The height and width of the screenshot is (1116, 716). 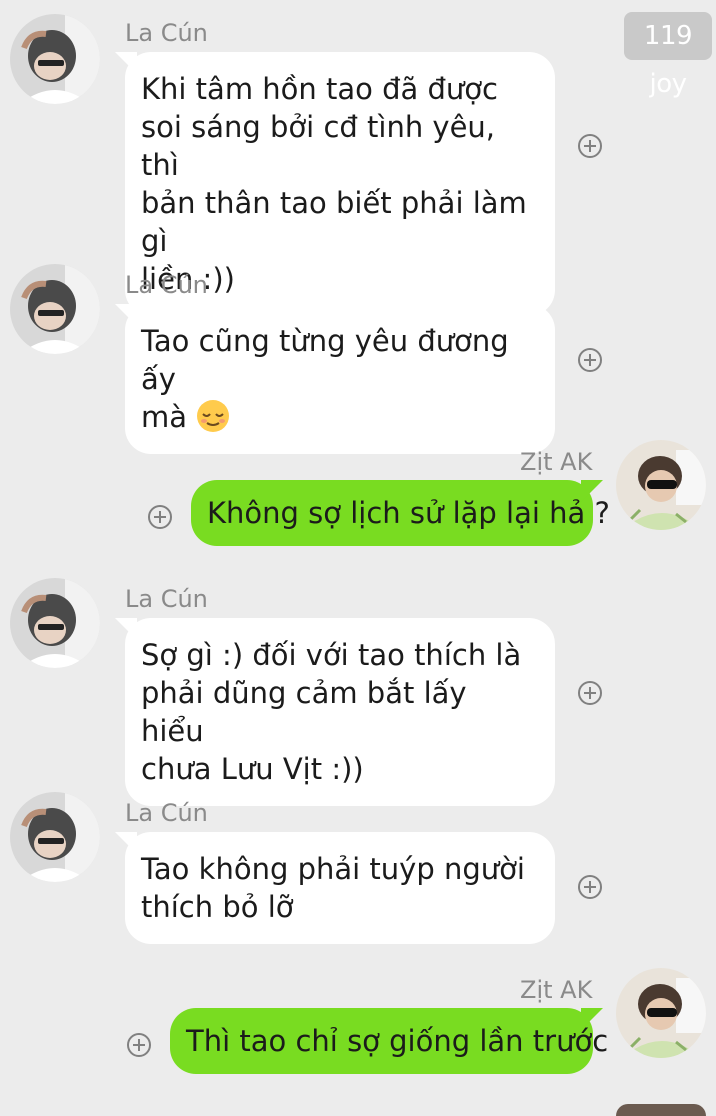 What do you see at coordinates (389, 1041) in the screenshot?
I see `message-bubble-outgoing: Thì tao chỉ sợ giống lần trước` at bounding box center [389, 1041].